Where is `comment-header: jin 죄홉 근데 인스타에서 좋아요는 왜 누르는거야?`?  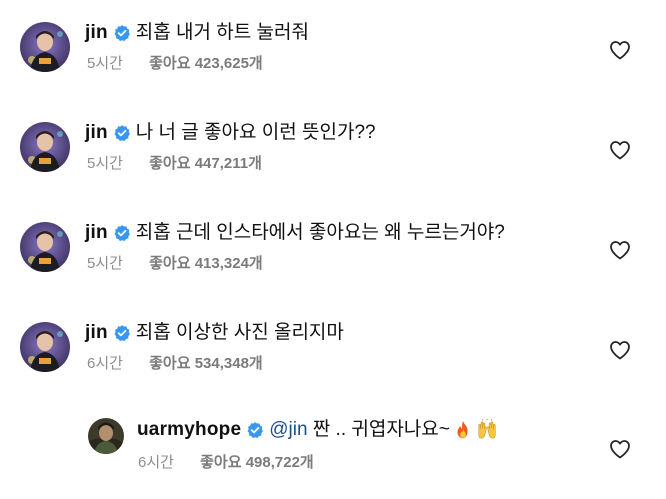 comment-header: jin 죄홉 근데 인스타에서 좋아요는 왜 누르는거야? is located at coordinates (295, 233).